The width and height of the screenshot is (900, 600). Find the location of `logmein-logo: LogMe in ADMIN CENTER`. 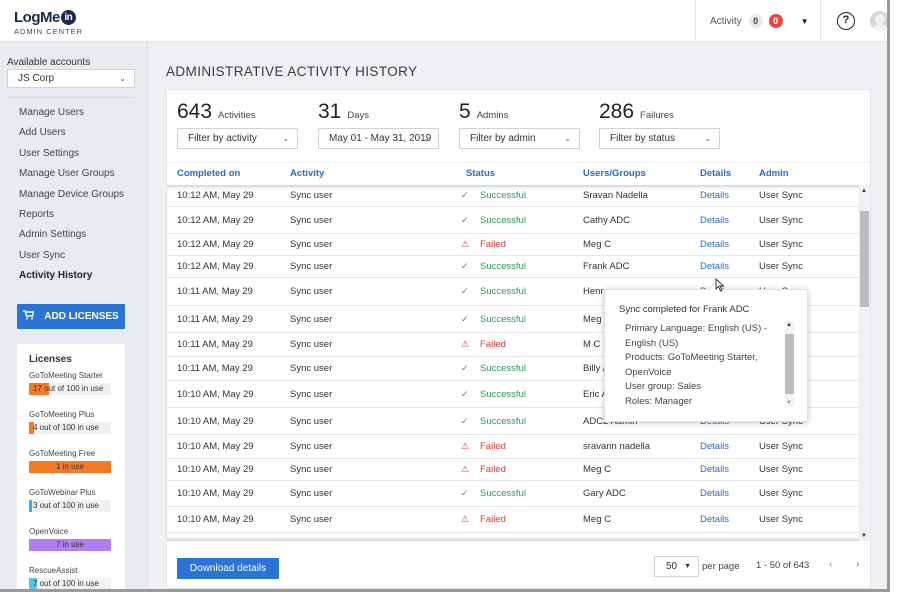

logmein-logo: LogMe in ADMIN CENTER is located at coordinates (48, 22).